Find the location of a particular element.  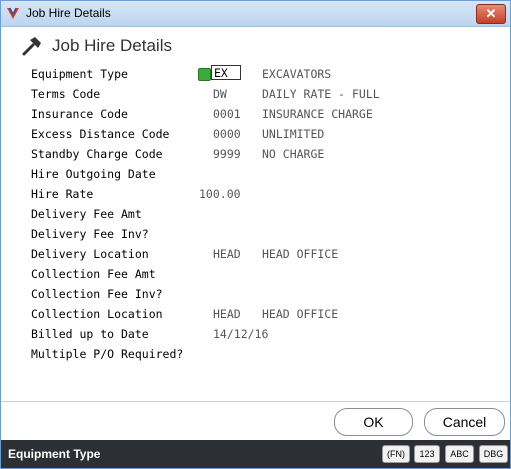

hire-rate-row: Hire Rate 100.00 is located at coordinates (255, 194).